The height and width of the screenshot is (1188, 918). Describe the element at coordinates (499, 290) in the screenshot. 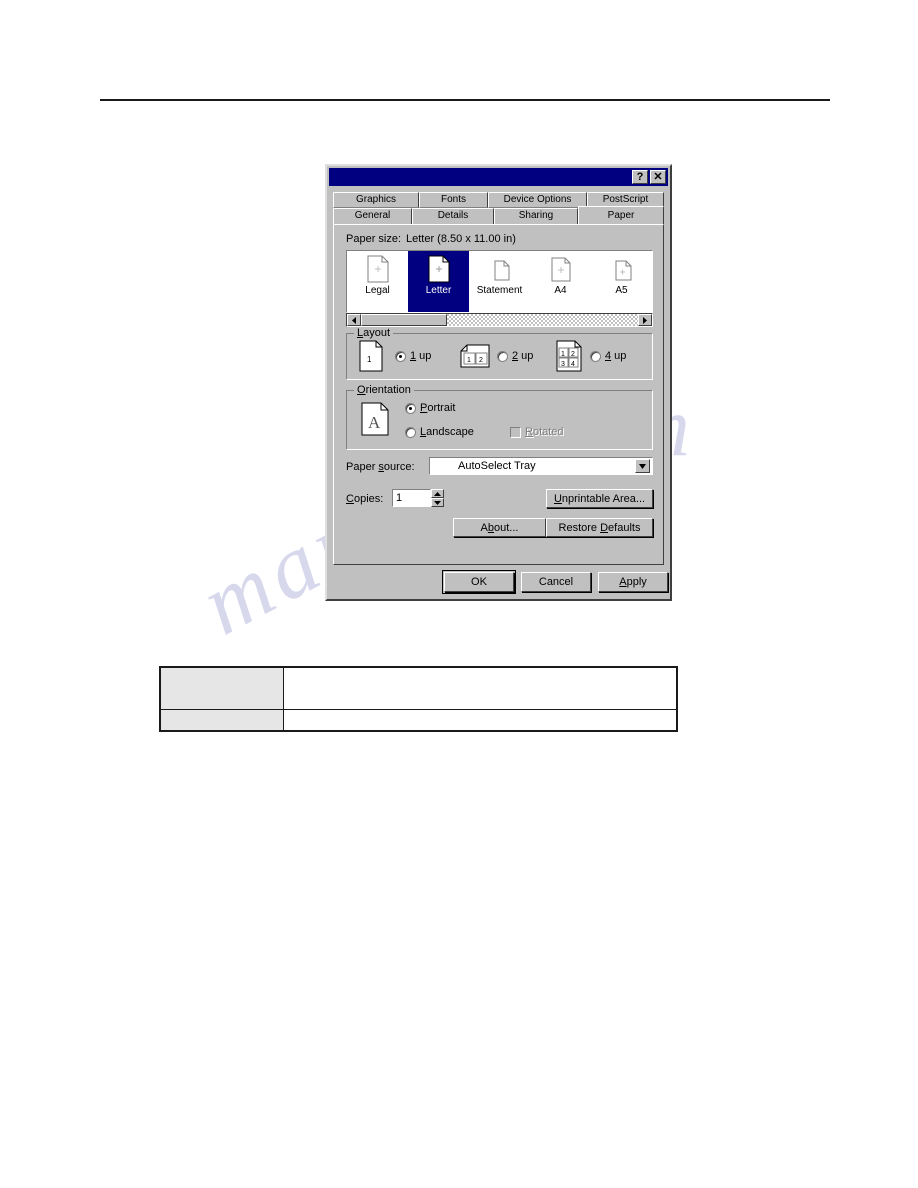

I see `paper-size-item-label: Statement` at that location.